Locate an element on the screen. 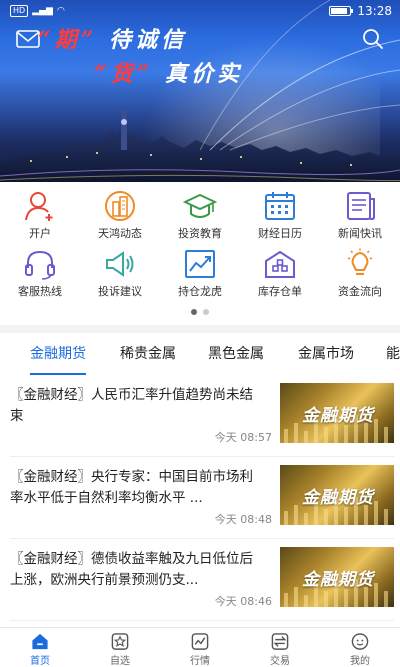 The width and height of the screenshot is (400, 667). grid-item-complaints: 投诉建议 is located at coordinates (120, 277).